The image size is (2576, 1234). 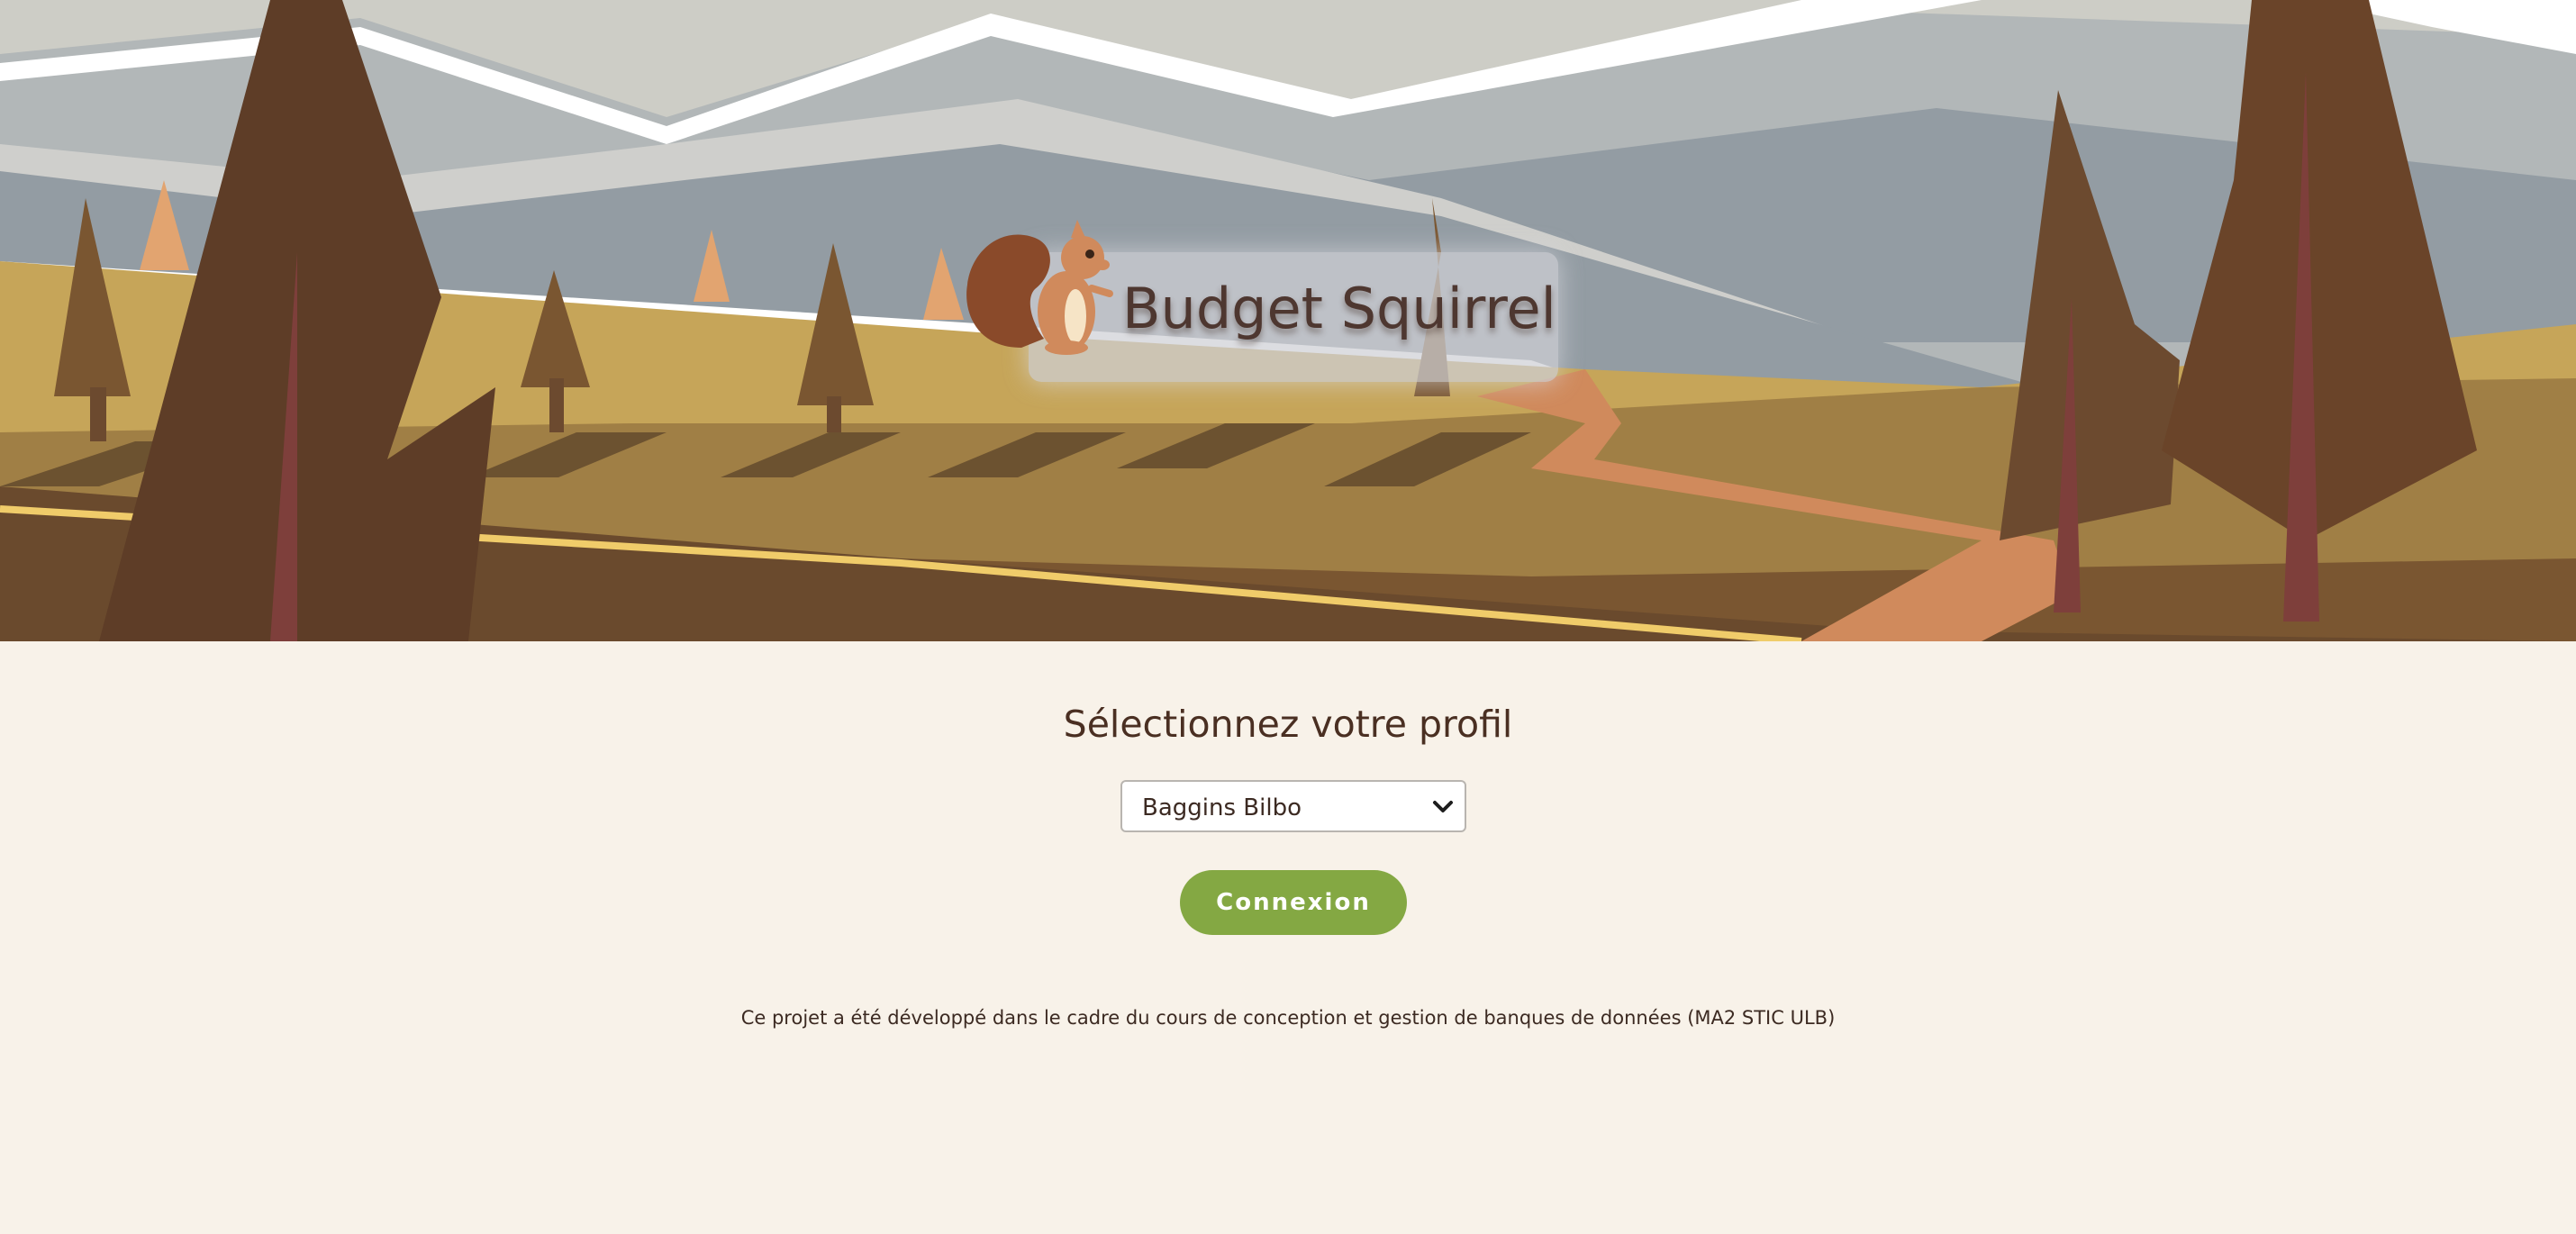 What do you see at coordinates (1294, 902) in the screenshot?
I see `connect-button: Connexion` at bounding box center [1294, 902].